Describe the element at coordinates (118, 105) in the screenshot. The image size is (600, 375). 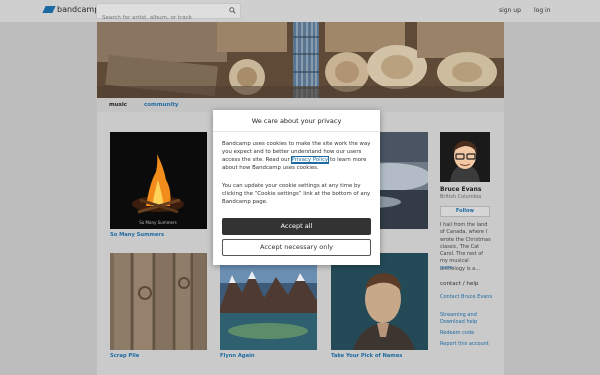
I see `tab-music: music` at that location.